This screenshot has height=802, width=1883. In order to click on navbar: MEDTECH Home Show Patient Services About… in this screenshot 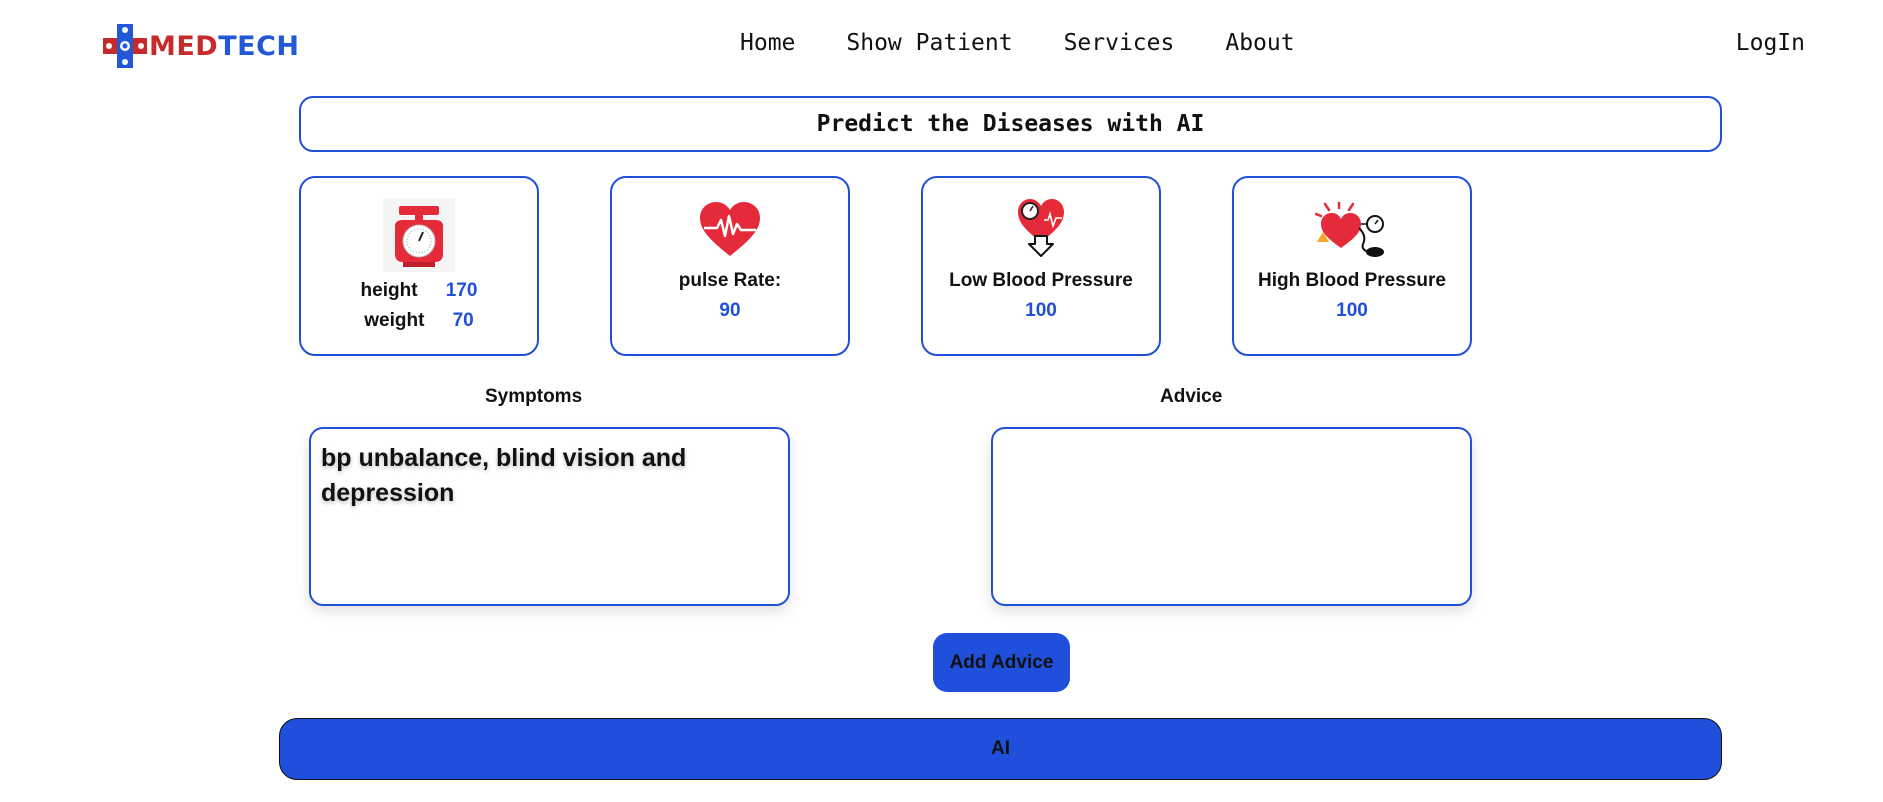, I will do `click(941, 46)`.